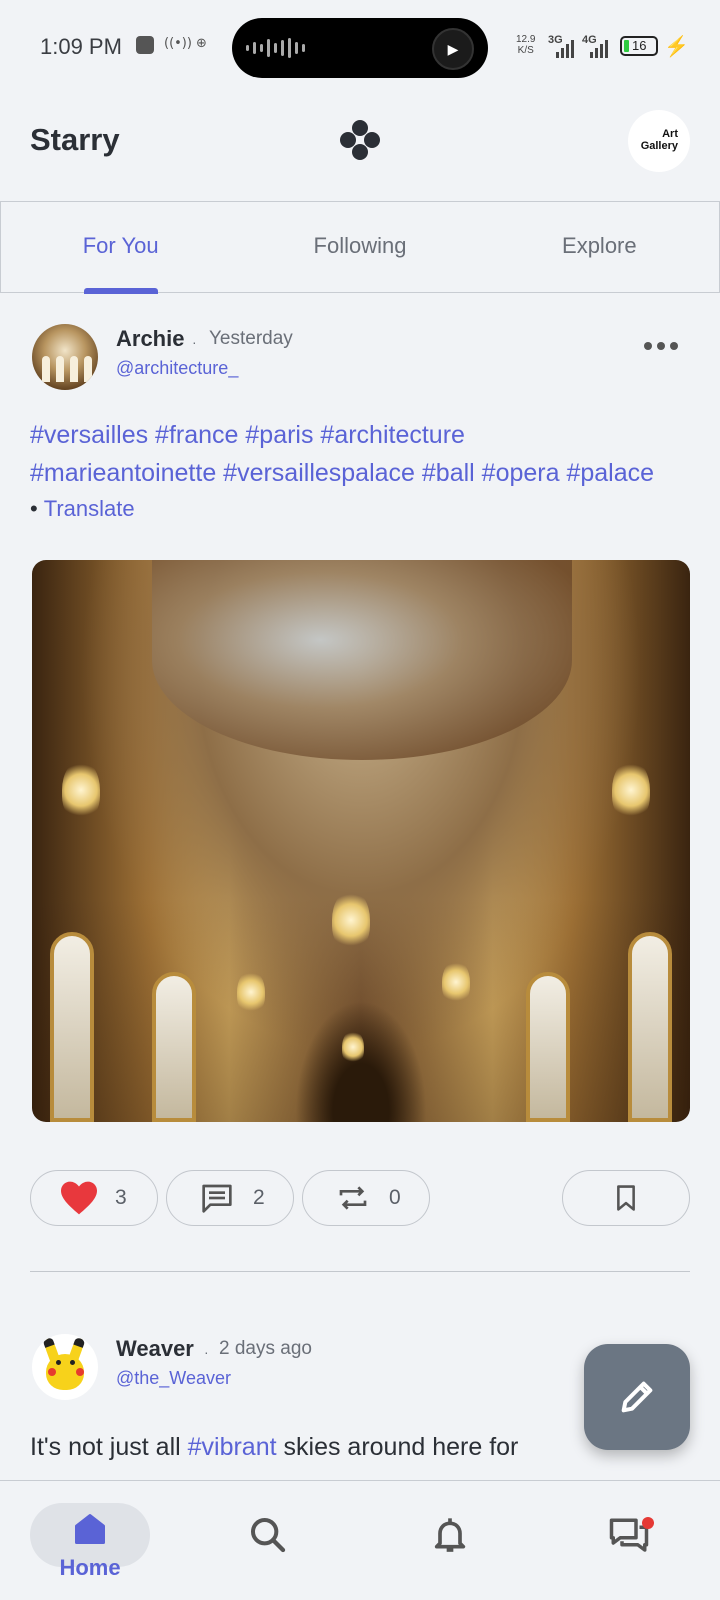  What do you see at coordinates (259, 1197) in the screenshot?
I see `comment-count: 2` at bounding box center [259, 1197].